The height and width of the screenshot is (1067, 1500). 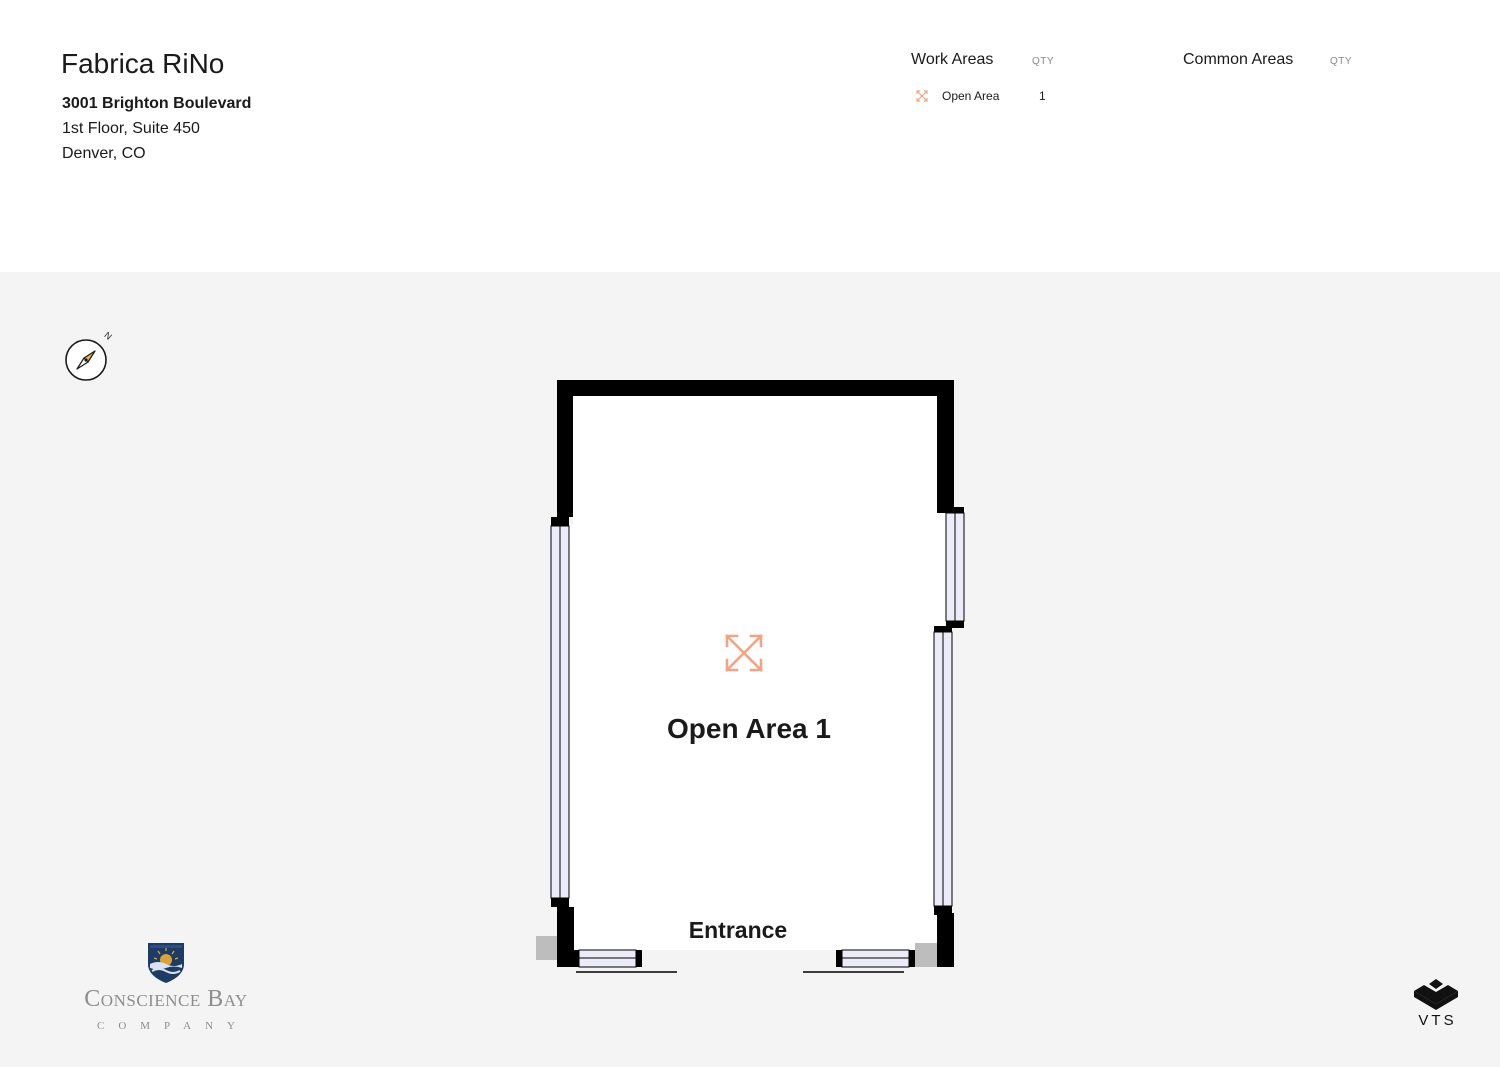 What do you see at coordinates (1437, 1020) in the screenshot?
I see `vts-logo-text: VTS` at bounding box center [1437, 1020].